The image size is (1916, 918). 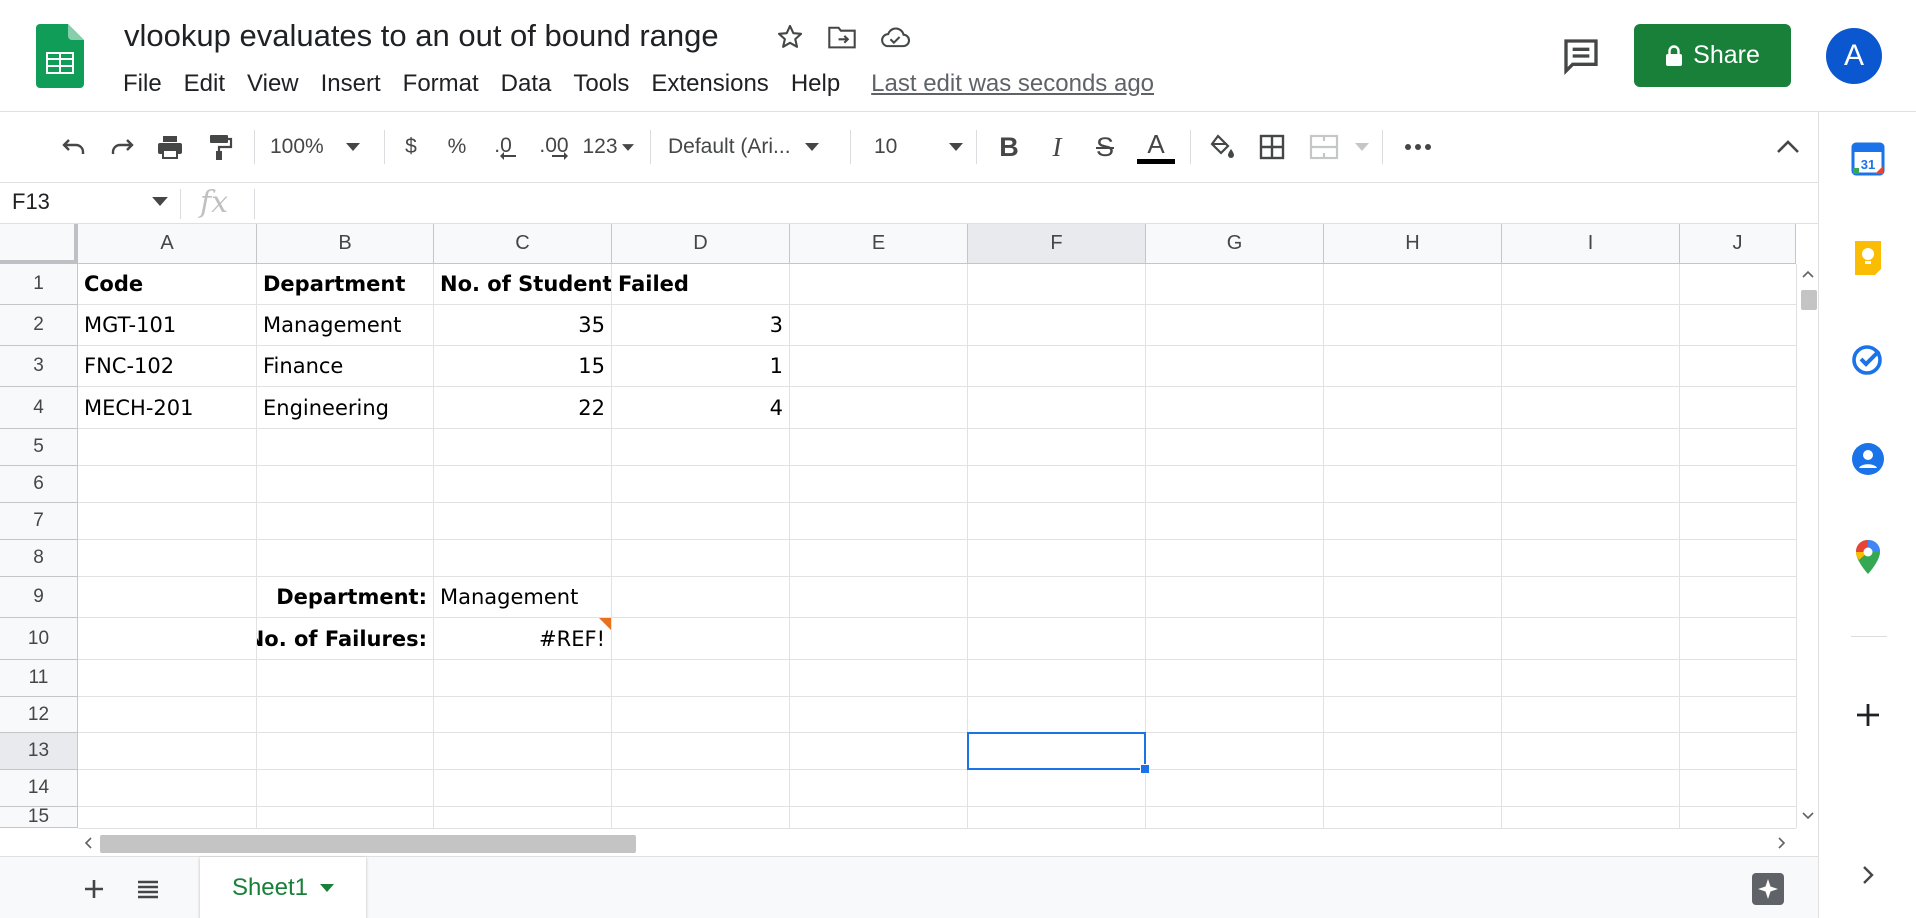 I want to click on horizontal-scrollbar, so click(x=937, y=842).